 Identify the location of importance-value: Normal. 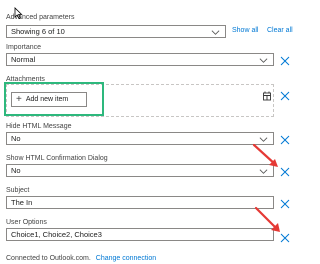
(23, 59).